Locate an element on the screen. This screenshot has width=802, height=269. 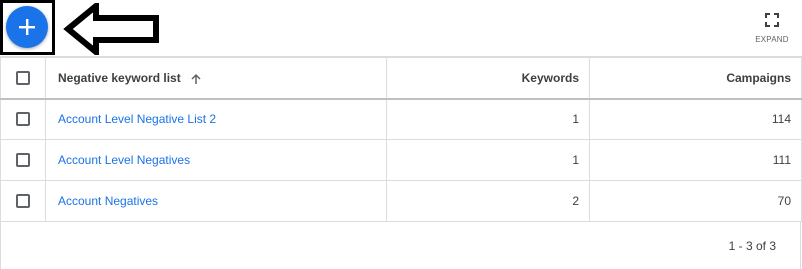
list-name-link: Account Level Negative List 2 is located at coordinates (137, 119).